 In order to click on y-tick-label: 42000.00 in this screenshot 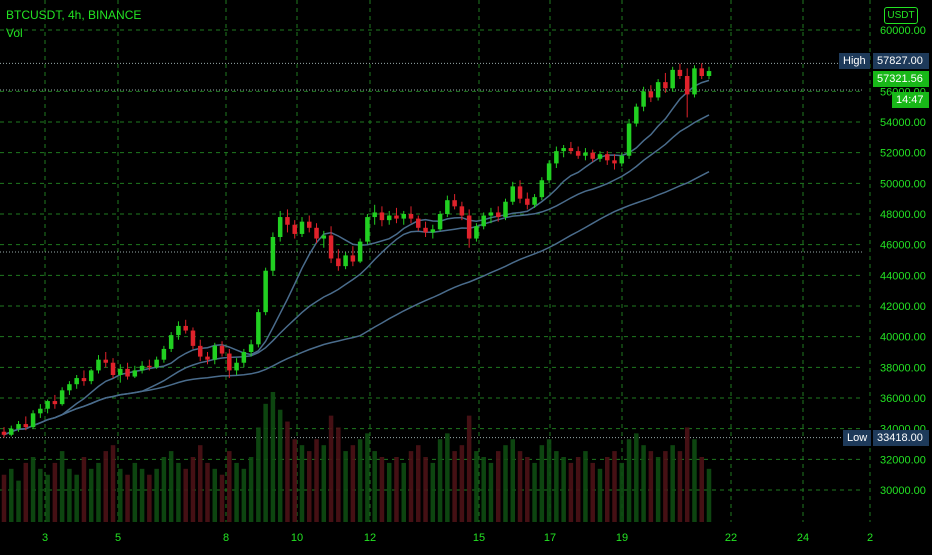, I will do `click(903, 307)`.